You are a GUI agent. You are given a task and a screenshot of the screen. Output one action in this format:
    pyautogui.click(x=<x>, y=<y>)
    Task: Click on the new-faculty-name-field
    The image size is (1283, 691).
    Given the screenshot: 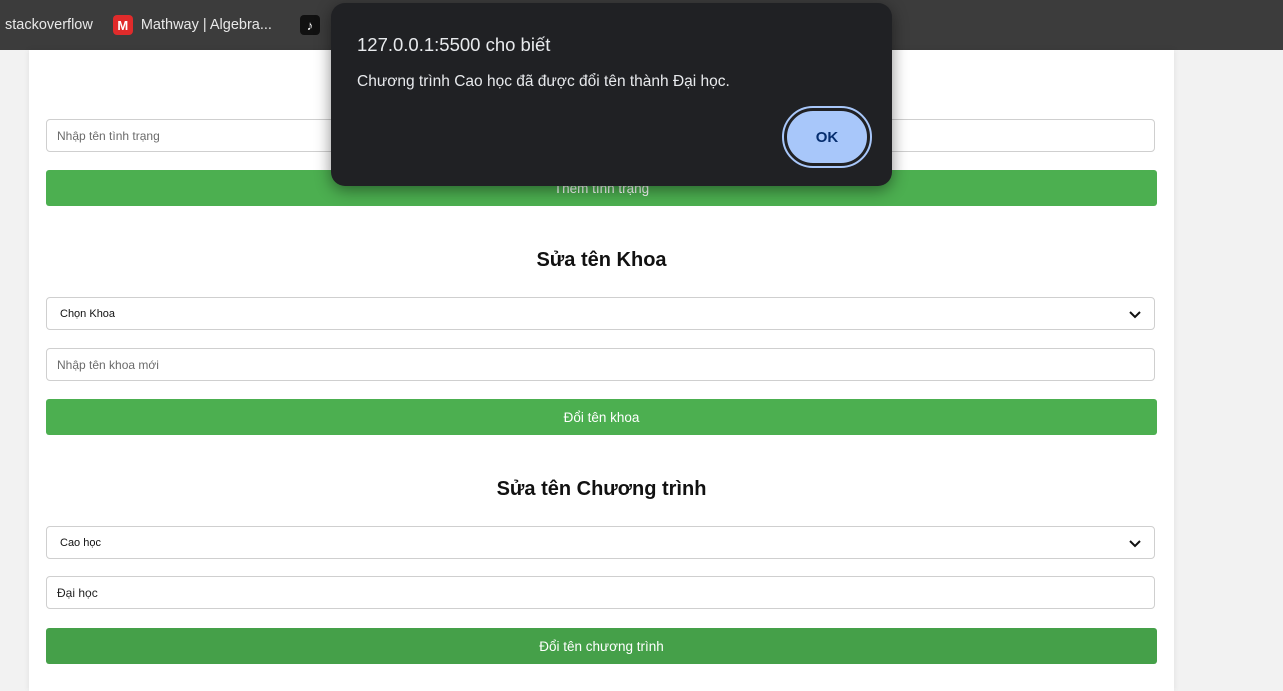 What is the action you would take?
    pyautogui.click(x=600, y=364)
    